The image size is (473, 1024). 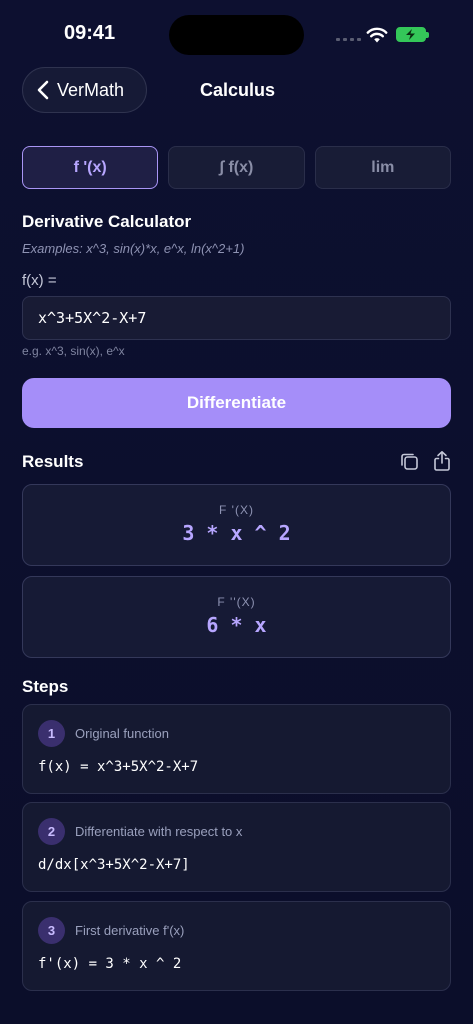 I want to click on step-title: Differentiate with respect to x, so click(x=159, y=831).